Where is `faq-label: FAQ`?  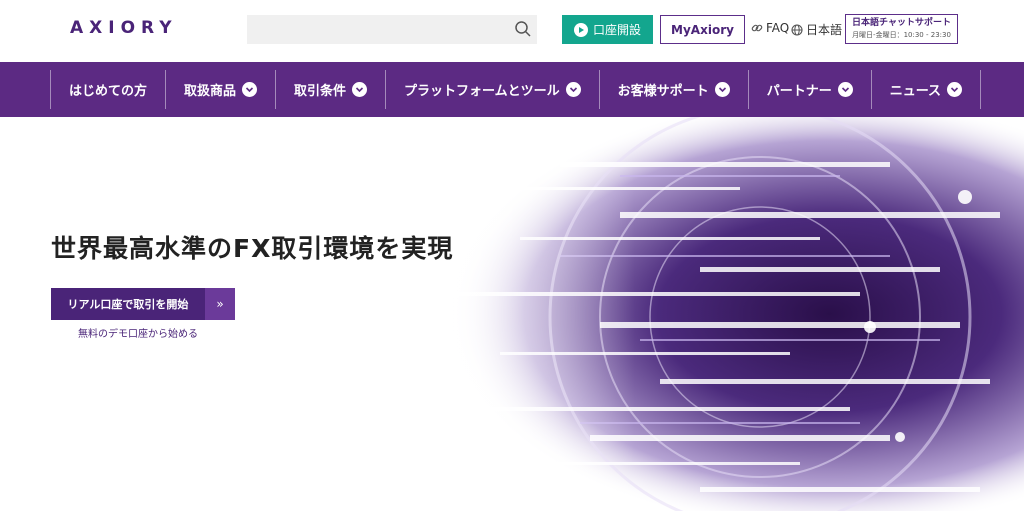 faq-label: FAQ is located at coordinates (778, 28).